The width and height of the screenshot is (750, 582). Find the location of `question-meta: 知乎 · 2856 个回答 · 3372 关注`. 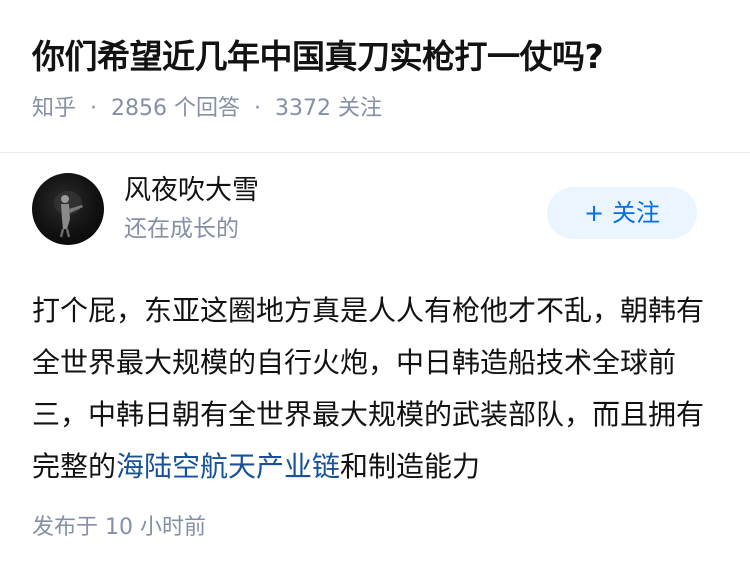

question-meta: 知乎 · 2856 个回答 · 3372 关注 is located at coordinates (375, 109).